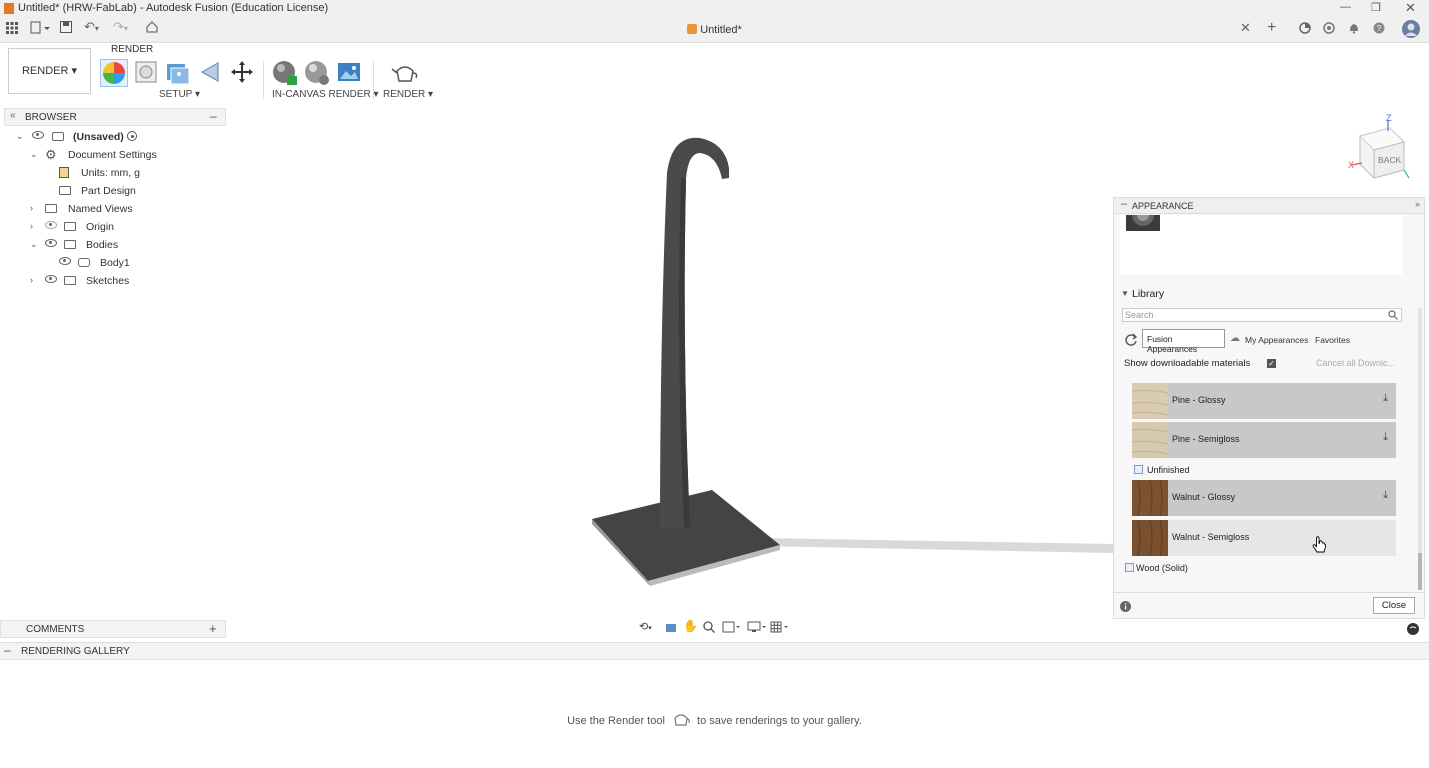 The height and width of the screenshot is (768, 1429). What do you see at coordinates (1269, 206) in the screenshot?
I see `appearance-header: – APPEARANCE »` at bounding box center [1269, 206].